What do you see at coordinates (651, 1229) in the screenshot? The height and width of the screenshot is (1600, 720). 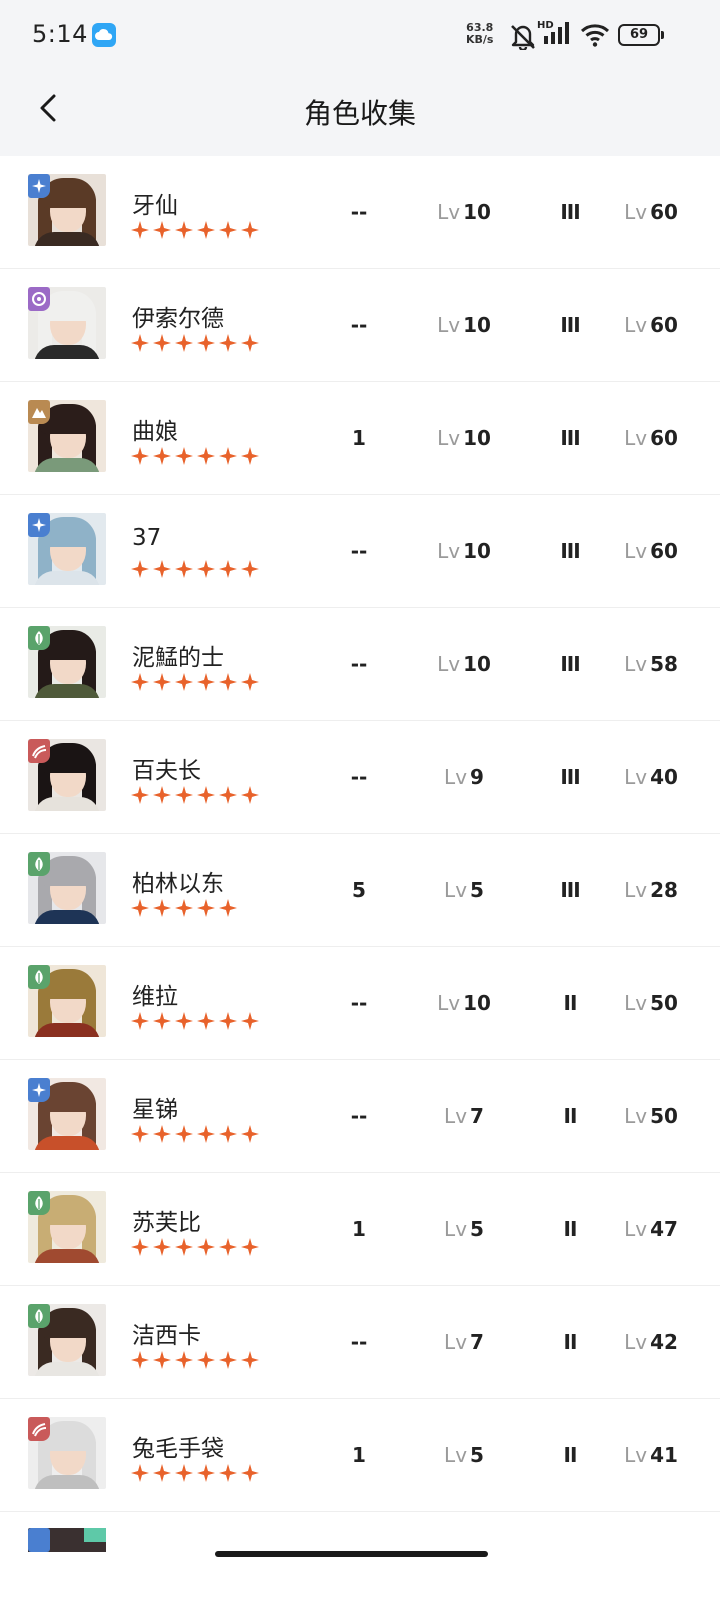 I see `character-level-value: Lv 47` at bounding box center [651, 1229].